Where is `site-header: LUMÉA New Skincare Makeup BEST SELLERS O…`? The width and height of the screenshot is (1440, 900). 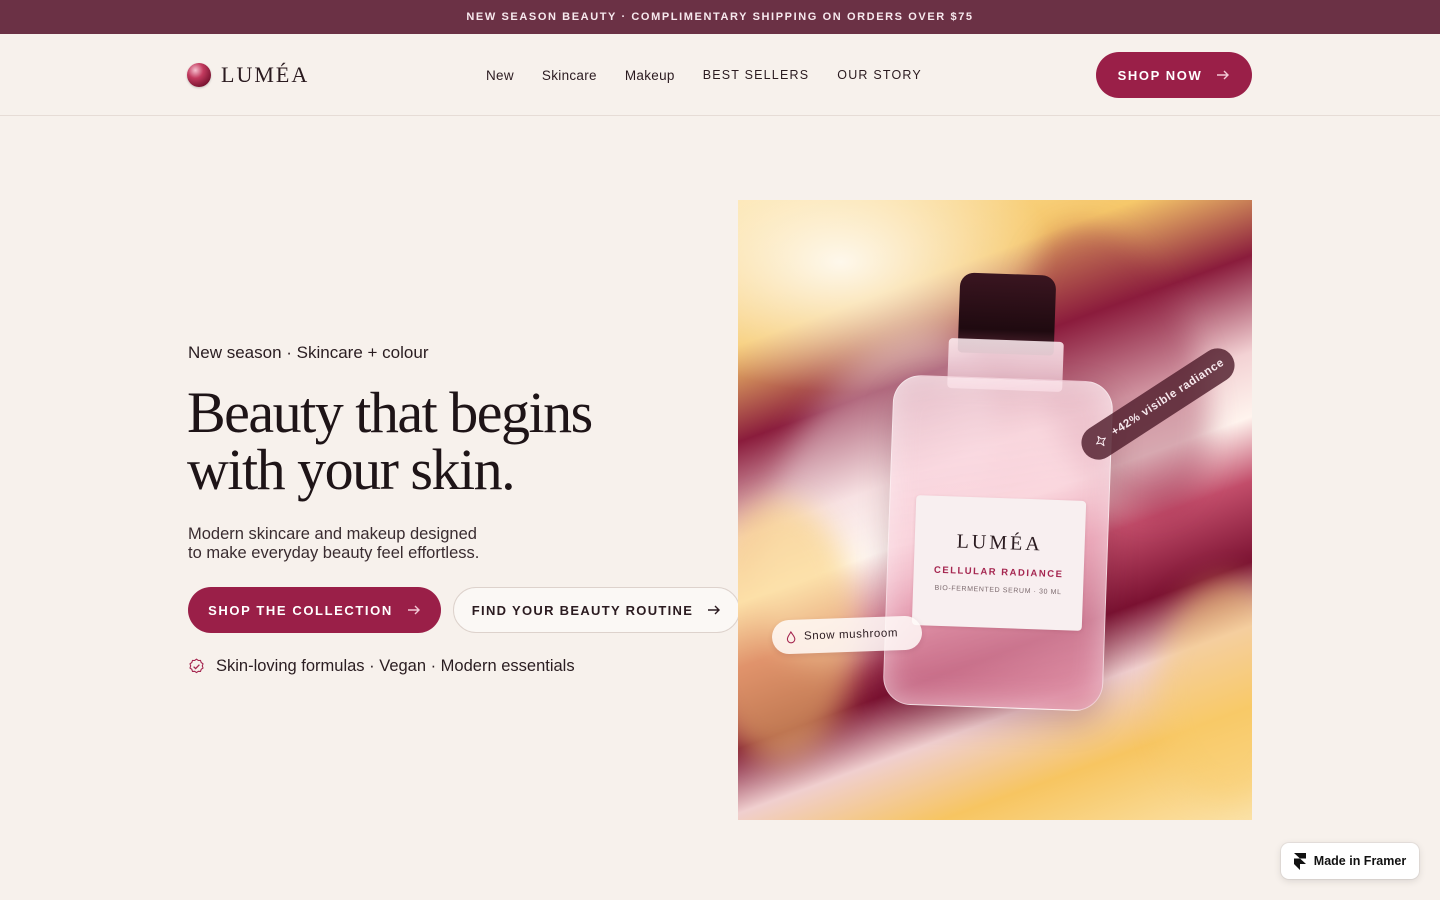
site-header: LUMÉA New Skincare Makeup BEST SELLERS O… is located at coordinates (720, 75).